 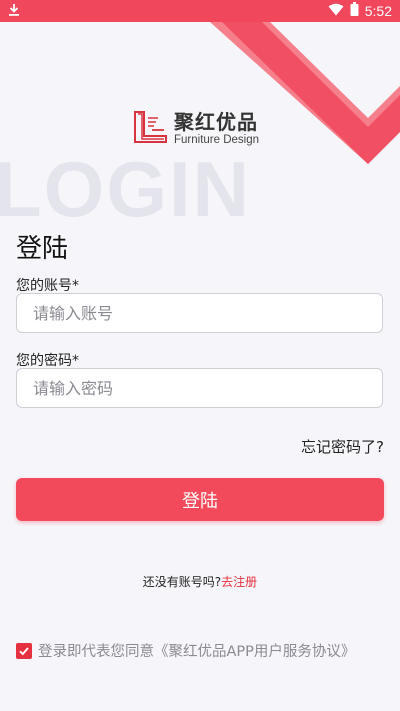 What do you see at coordinates (199, 388) in the screenshot?
I see `password-input` at bounding box center [199, 388].